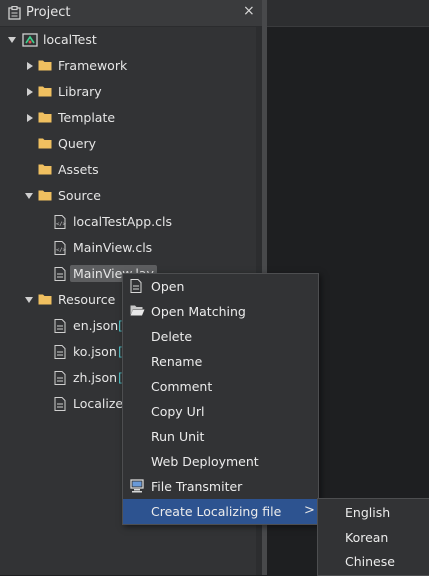 The width and height of the screenshot is (429, 576). What do you see at coordinates (197, 486) in the screenshot?
I see `menu-item-label: File Transmiter` at bounding box center [197, 486].